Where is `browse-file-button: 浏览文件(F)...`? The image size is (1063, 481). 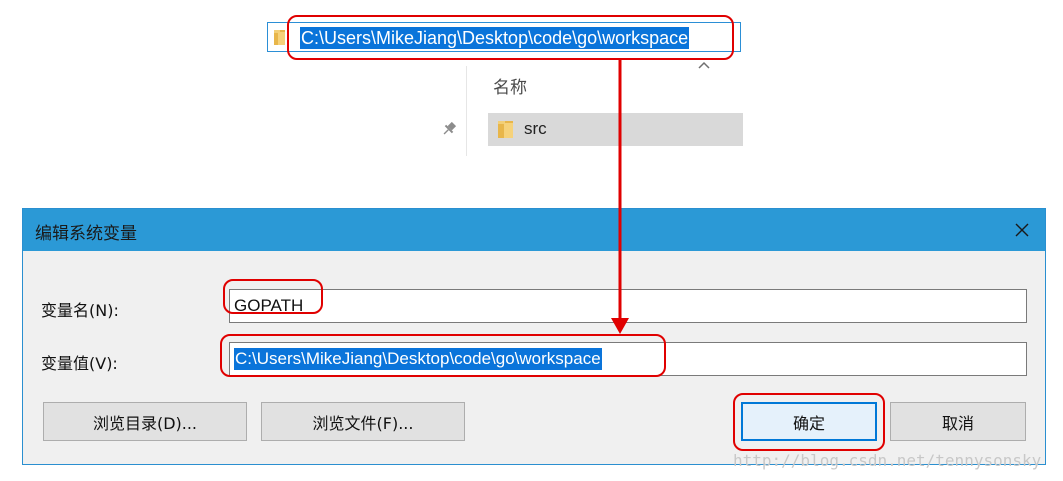
browse-file-button: 浏览文件(F)... is located at coordinates (363, 421).